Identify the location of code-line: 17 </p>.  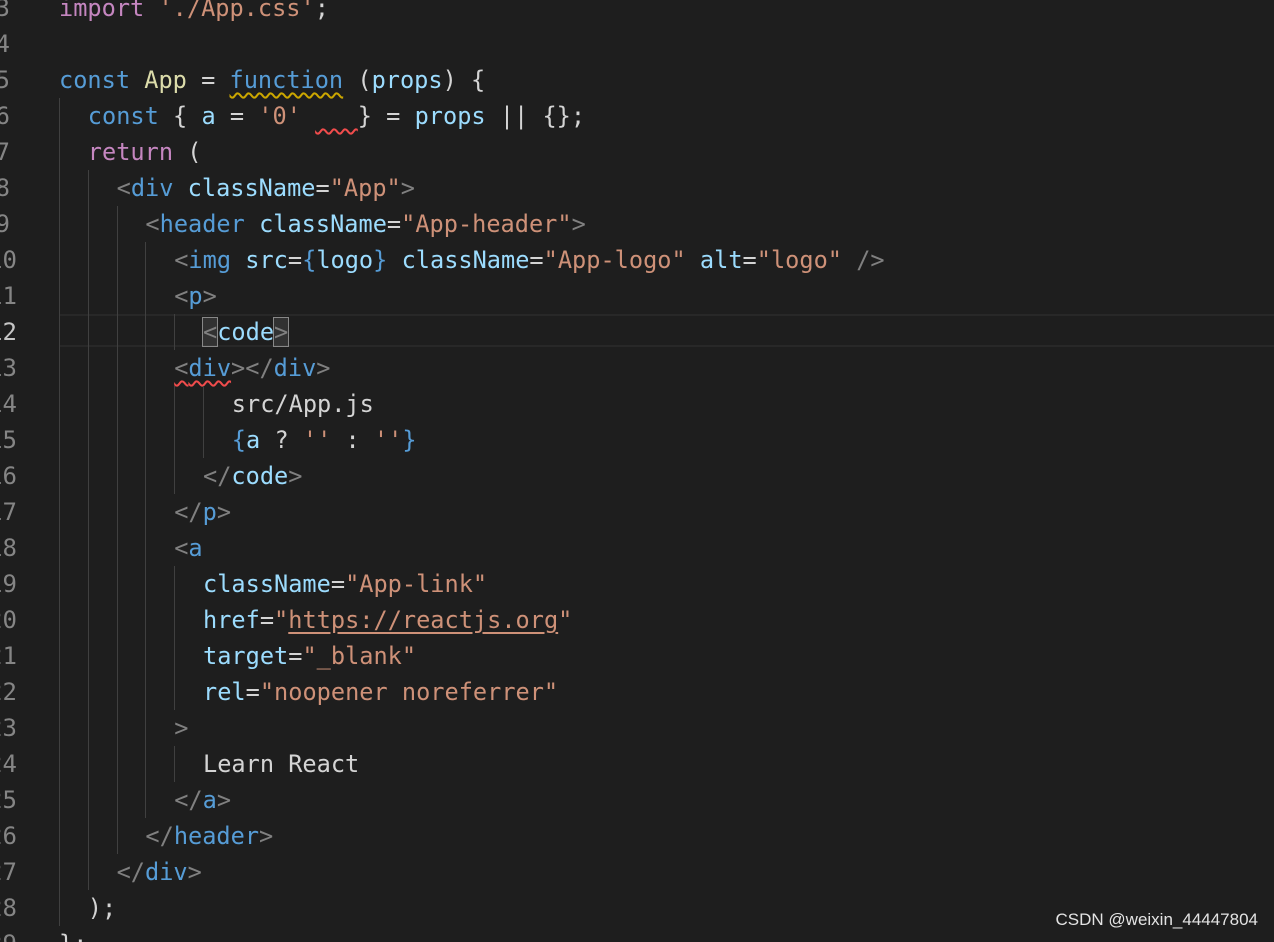
(637, 512).